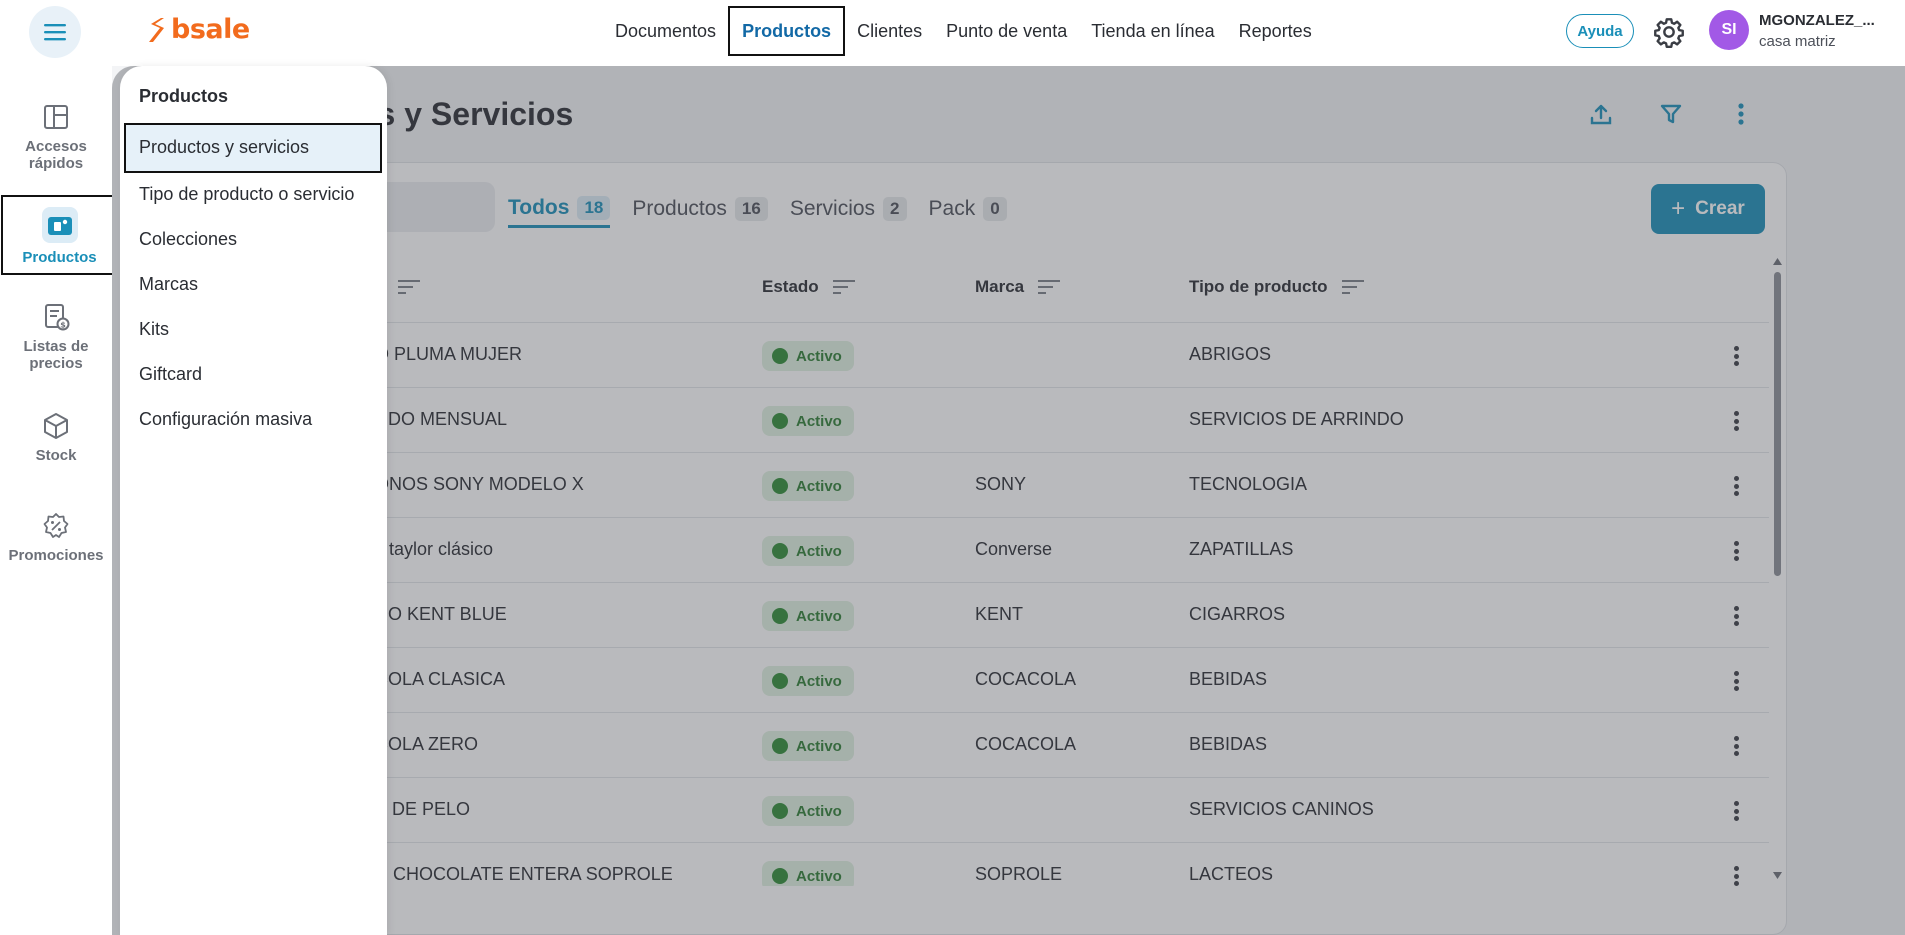 This screenshot has height=935, width=1905. I want to click on rail-label: Productos, so click(59, 257).